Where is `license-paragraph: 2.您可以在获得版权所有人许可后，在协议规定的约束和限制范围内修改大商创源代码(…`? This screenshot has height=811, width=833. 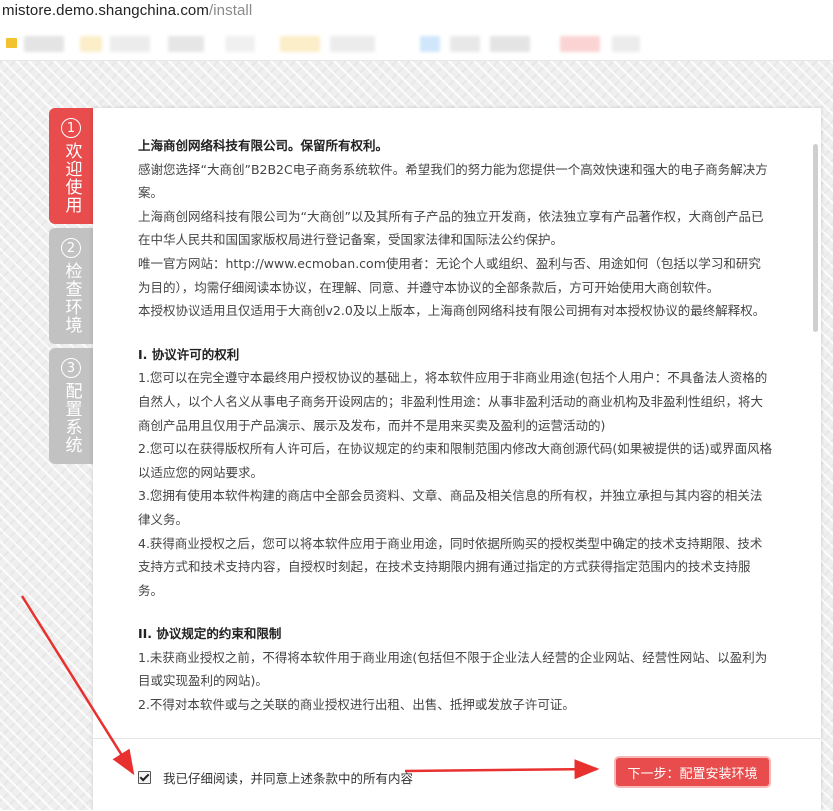 license-paragraph: 2.您可以在获得版权所有人许可后，在协议规定的约束和限制范围内修改大商创源代码(… is located at coordinates (455, 460).